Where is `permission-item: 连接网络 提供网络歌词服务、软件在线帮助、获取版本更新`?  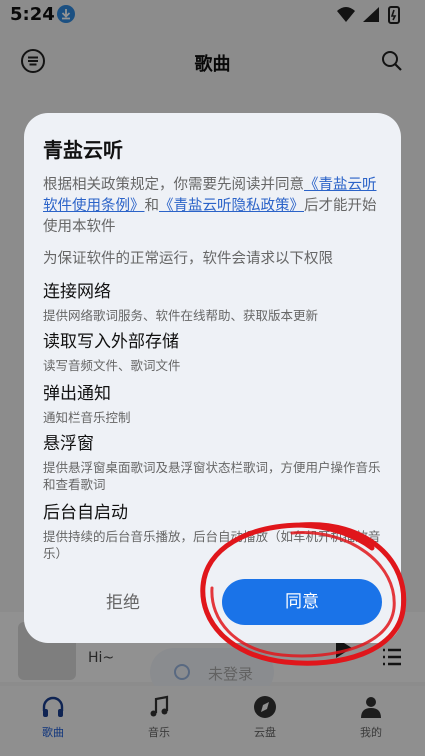
permission-item: 连接网络 提供网络歌词服务、软件在线帮助、获取版本更新 is located at coordinates (215, 302).